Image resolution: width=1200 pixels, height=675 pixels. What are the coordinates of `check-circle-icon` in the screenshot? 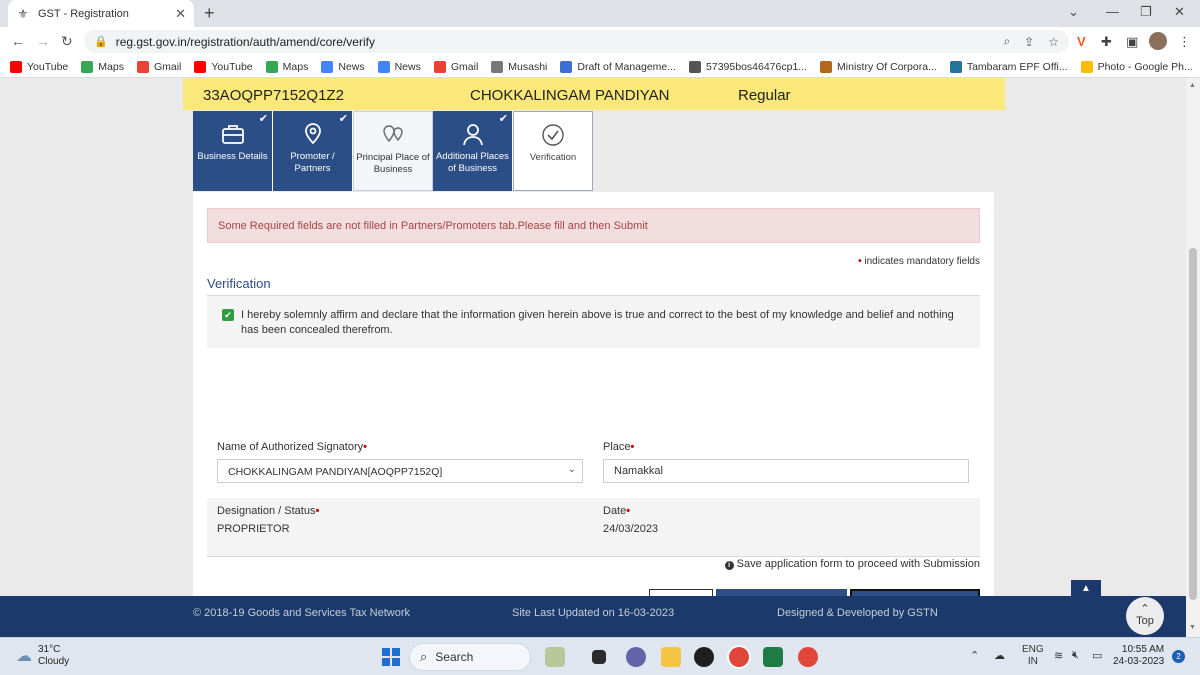 It's located at (553, 135).